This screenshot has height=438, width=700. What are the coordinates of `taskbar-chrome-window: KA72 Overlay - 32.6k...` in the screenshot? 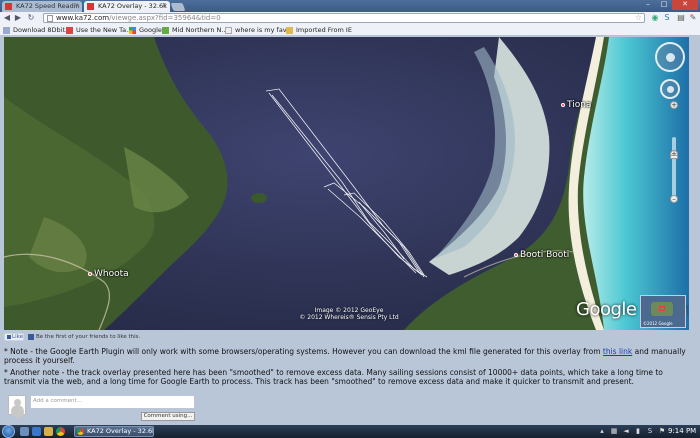 It's located at (114, 431).